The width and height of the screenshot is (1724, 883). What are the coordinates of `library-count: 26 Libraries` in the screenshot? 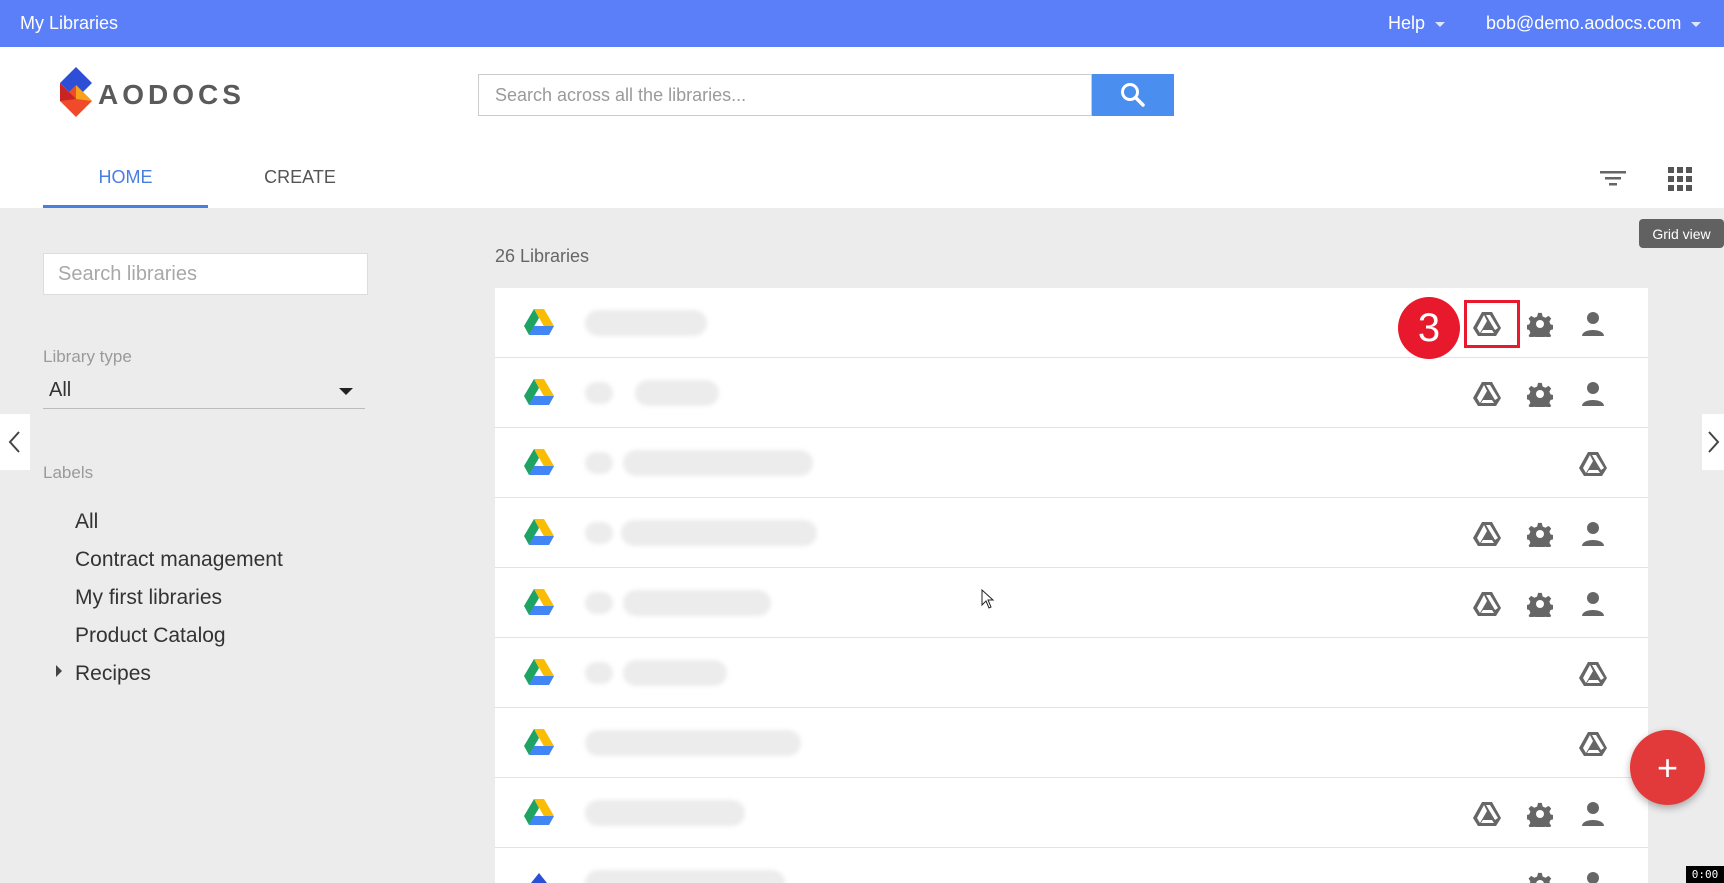 It's located at (542, 256).